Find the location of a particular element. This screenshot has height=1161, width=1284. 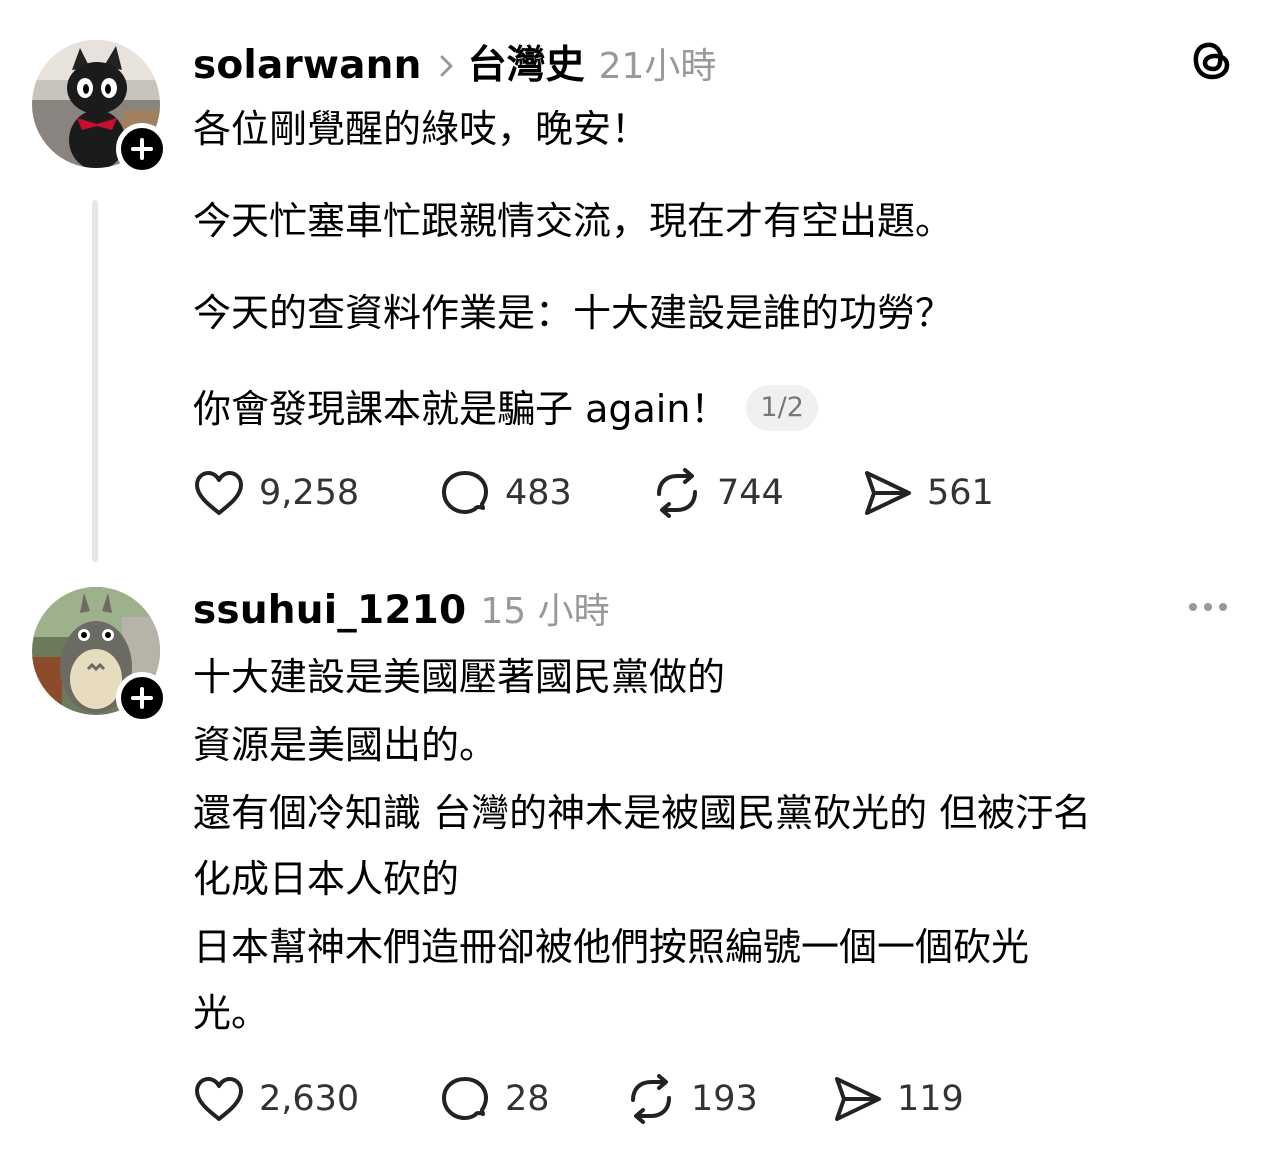

share-button: 561 is located at coordinates (927, 493).